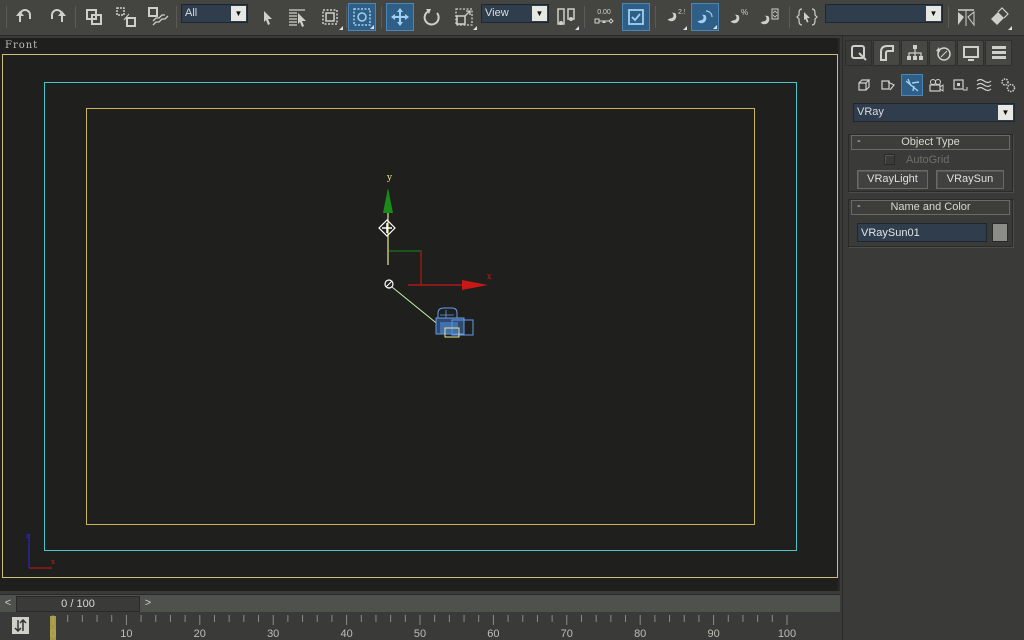 This screenshot has height=640, width=1024. I want to click on next-frame-button: >, so click(148, 604).